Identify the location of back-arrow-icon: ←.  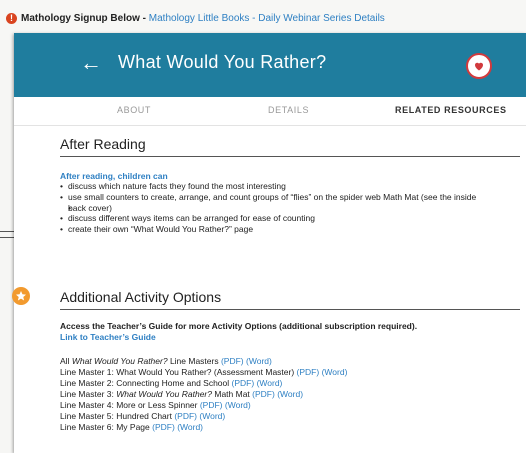
(91, 63).